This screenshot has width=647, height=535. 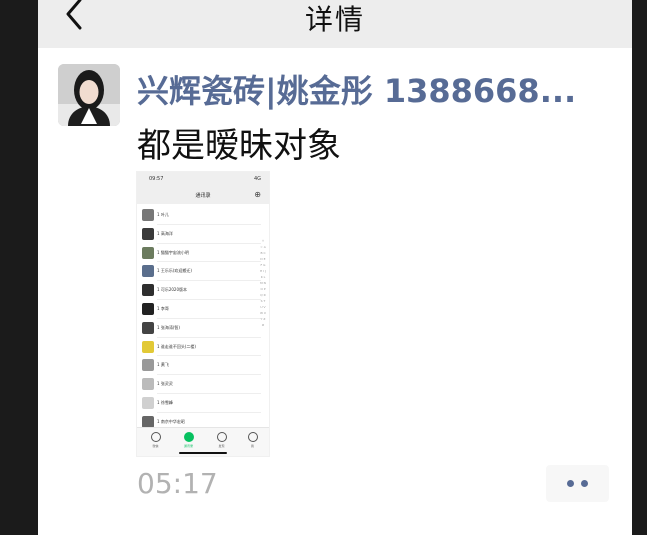 I want to click on contact-name: 1 南京中华宏昭, so click(x=171, y=421).